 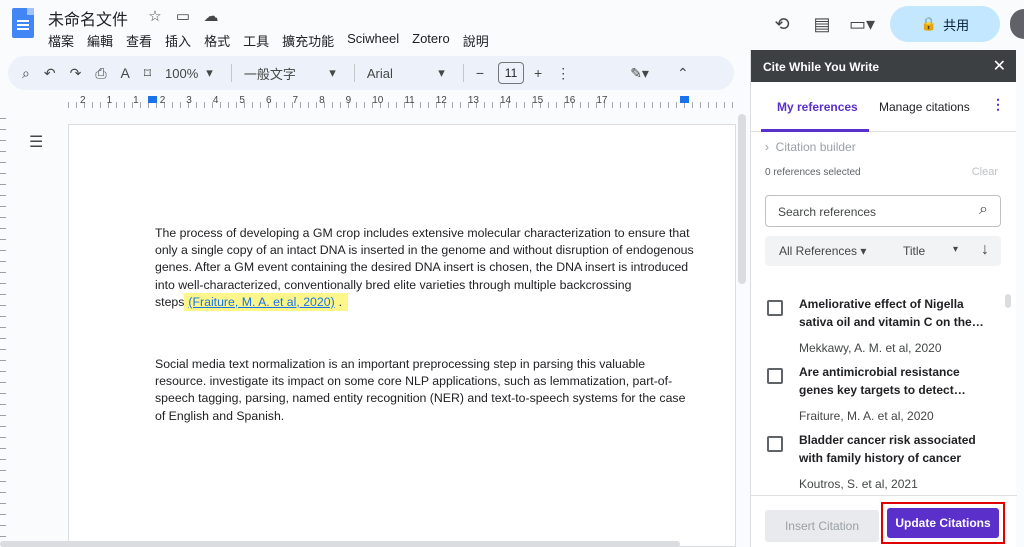 I want to click on tab-my-references: My references, so click(x=817, y=107).